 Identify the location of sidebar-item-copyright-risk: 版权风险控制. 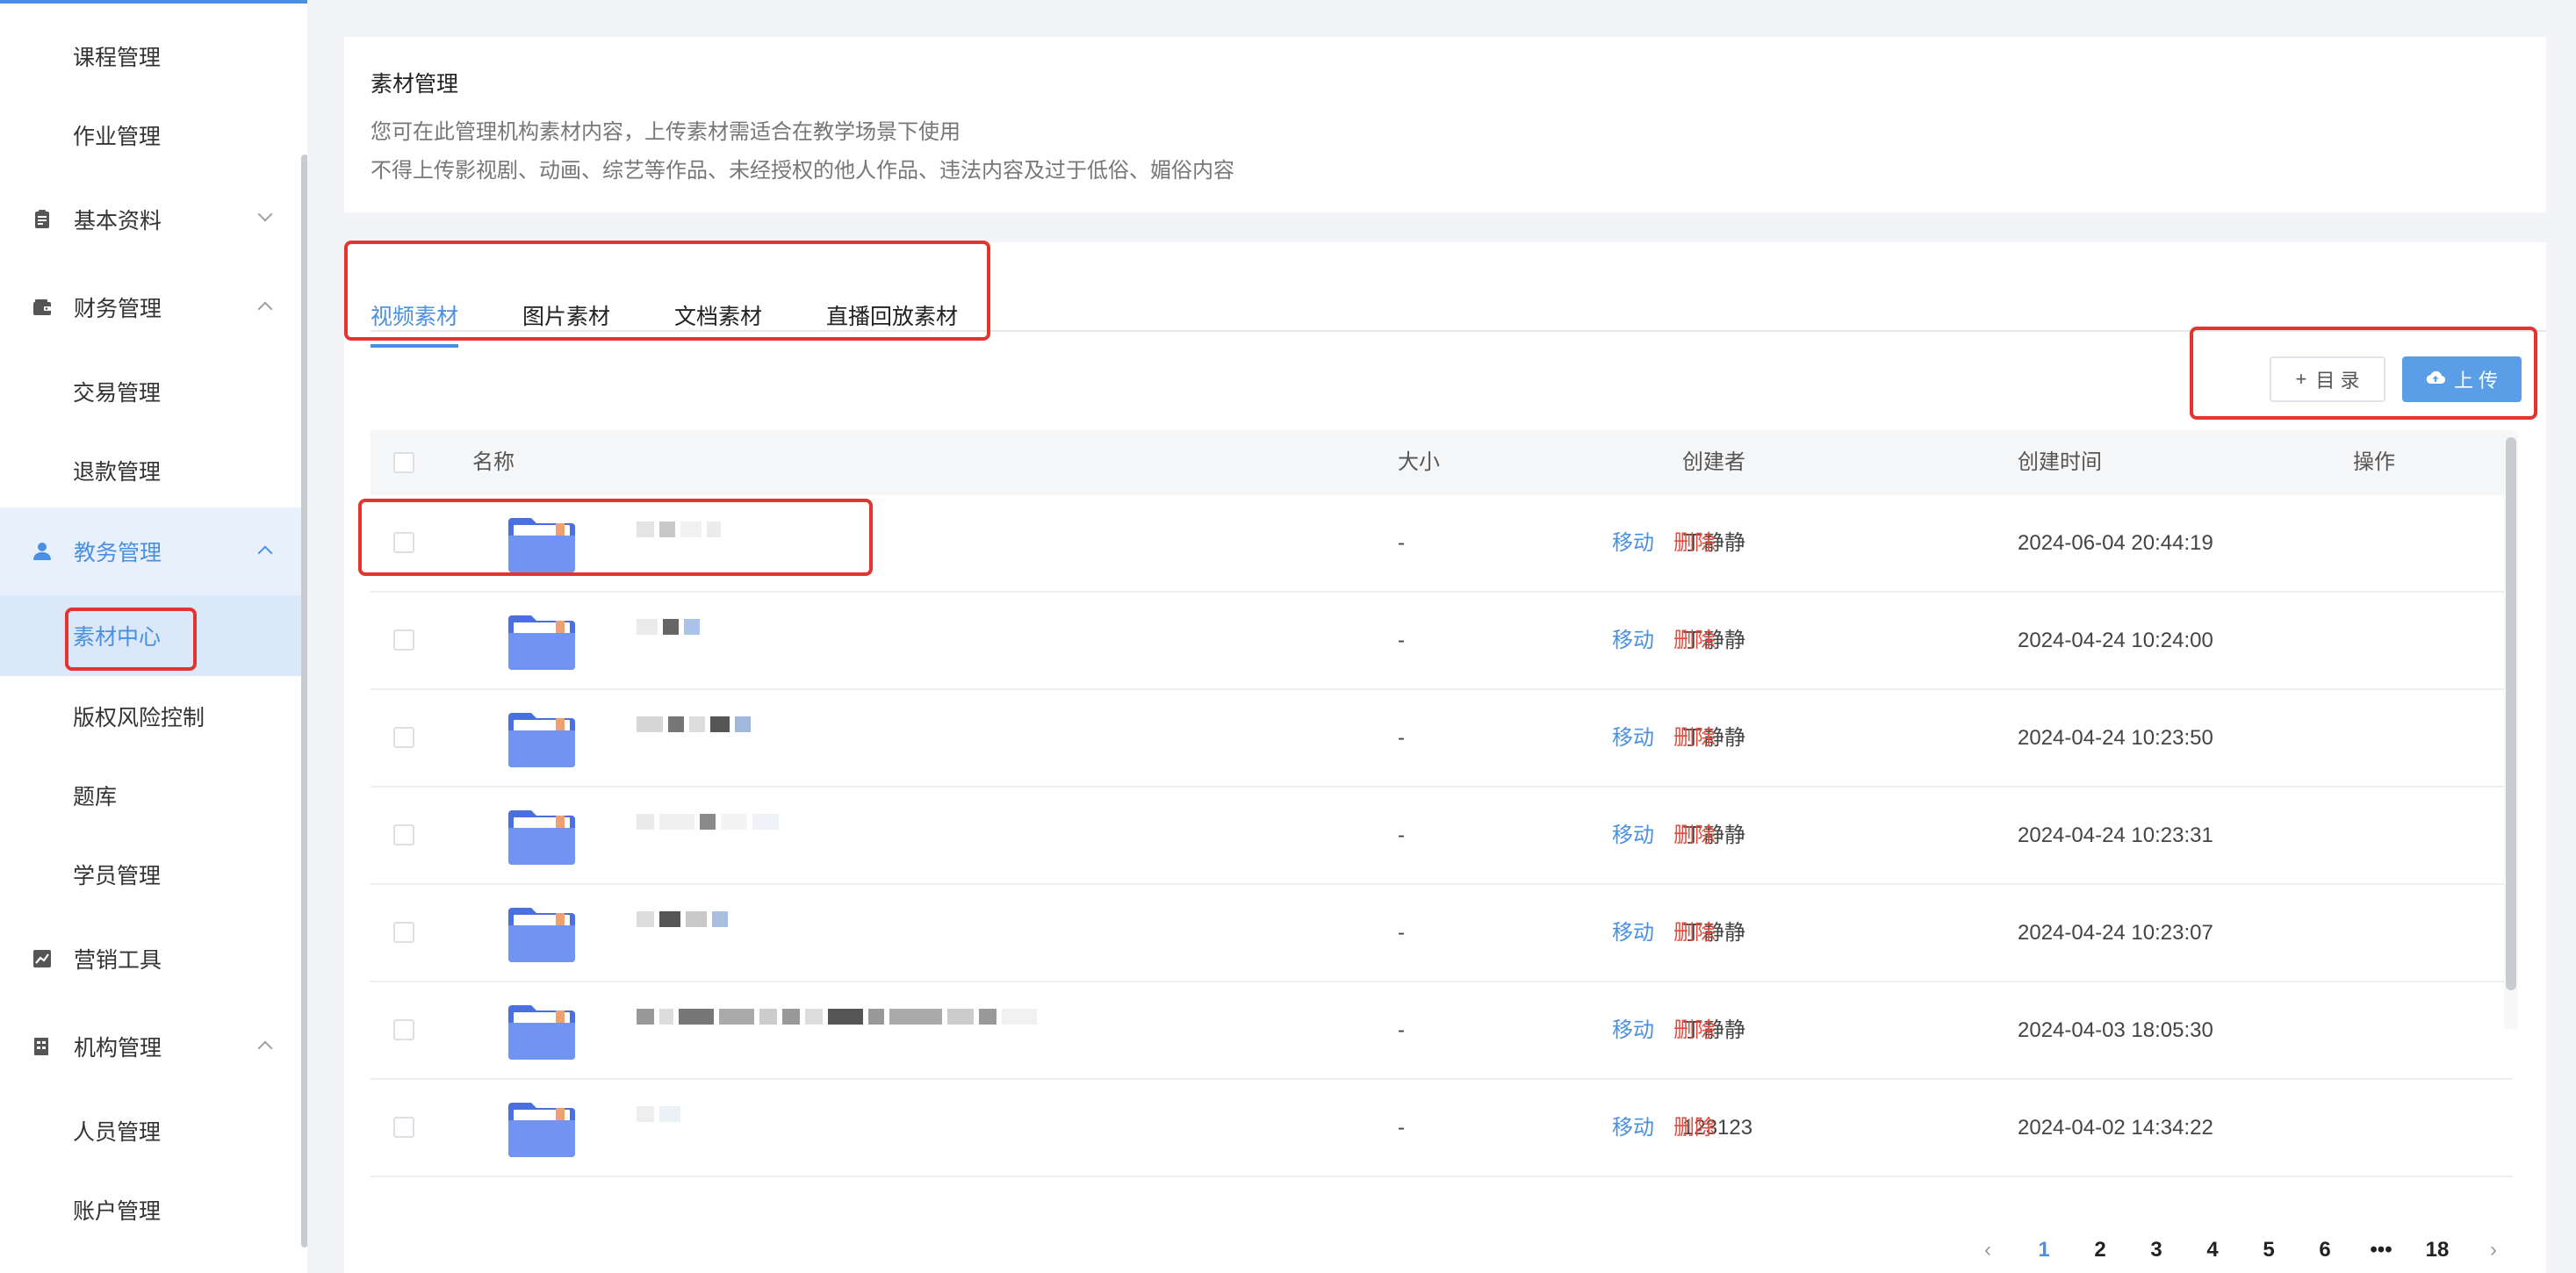
(153, 717).